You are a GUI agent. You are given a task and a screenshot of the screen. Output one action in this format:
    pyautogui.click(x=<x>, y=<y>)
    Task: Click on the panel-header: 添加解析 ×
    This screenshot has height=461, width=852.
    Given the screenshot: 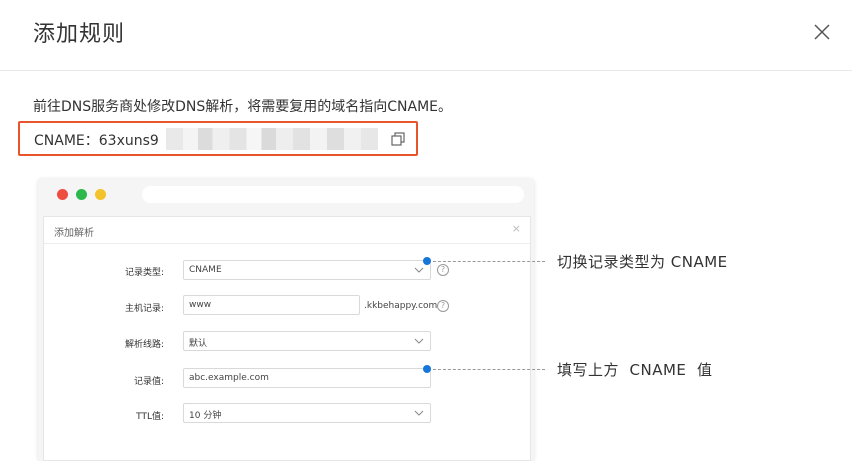 What is the action you would take?
    pyautogui.click(x=287, y=230)
    